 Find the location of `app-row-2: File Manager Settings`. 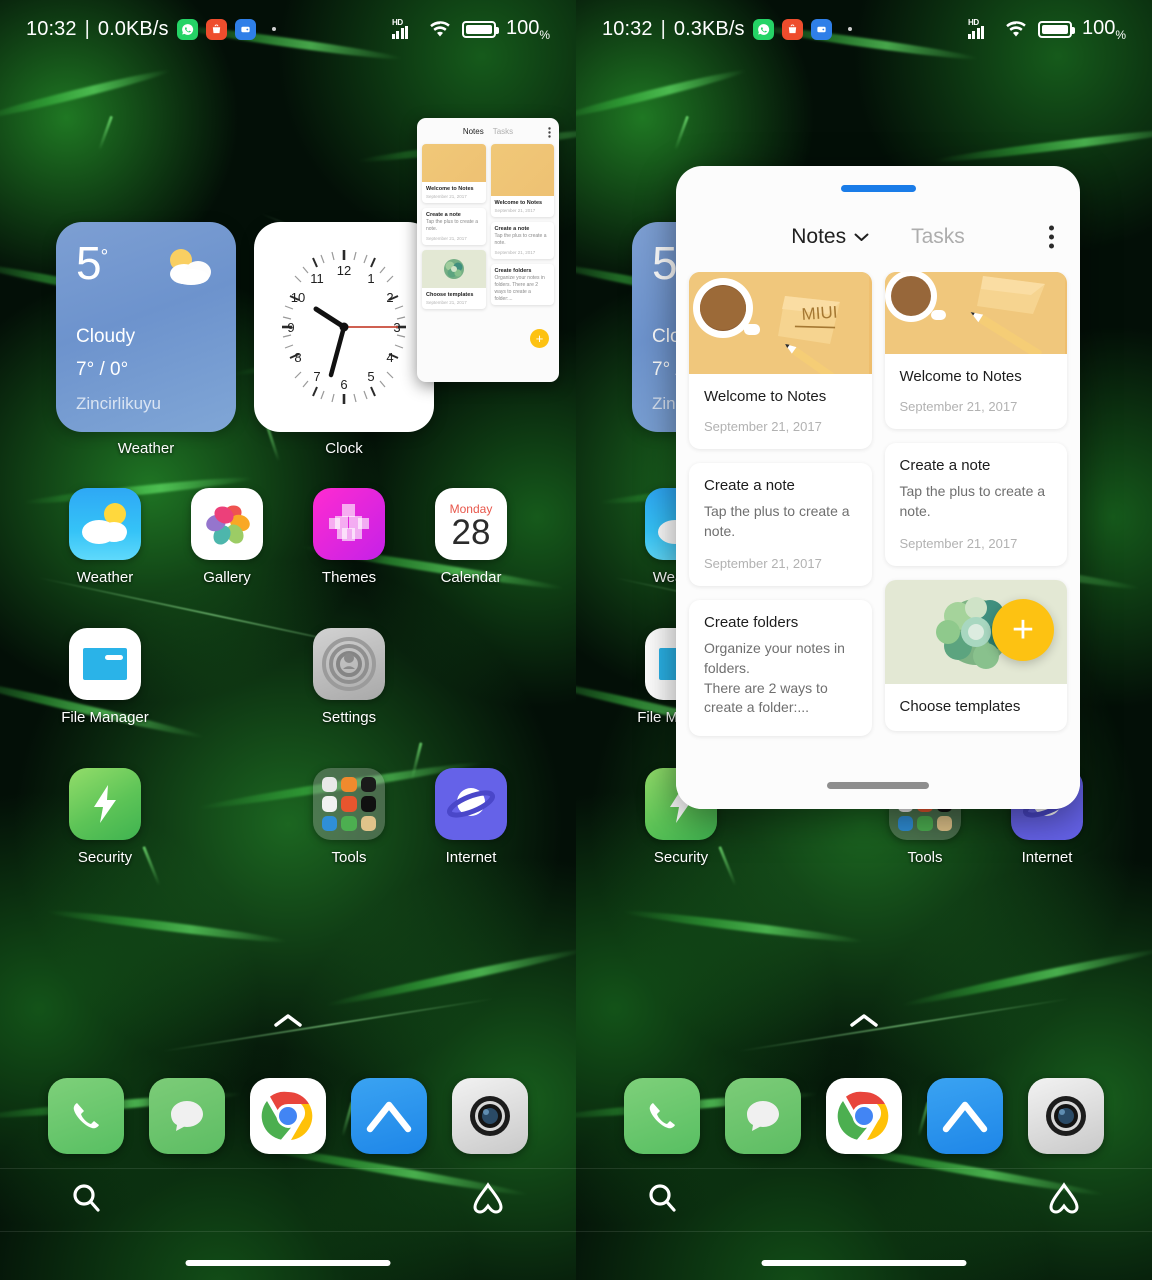

app-row-2: File Manager Settings is located at coordinates (288, 677).